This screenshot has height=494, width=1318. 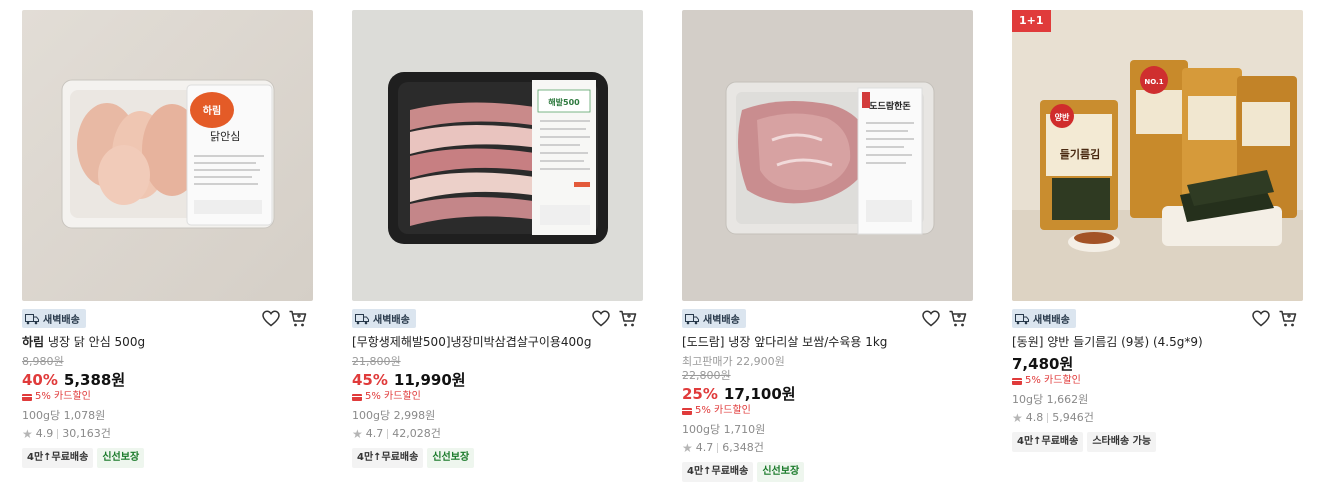 I want to click on product-image-graphic: 양반 들기름김 NO.1, so click(x=1157, y=155).